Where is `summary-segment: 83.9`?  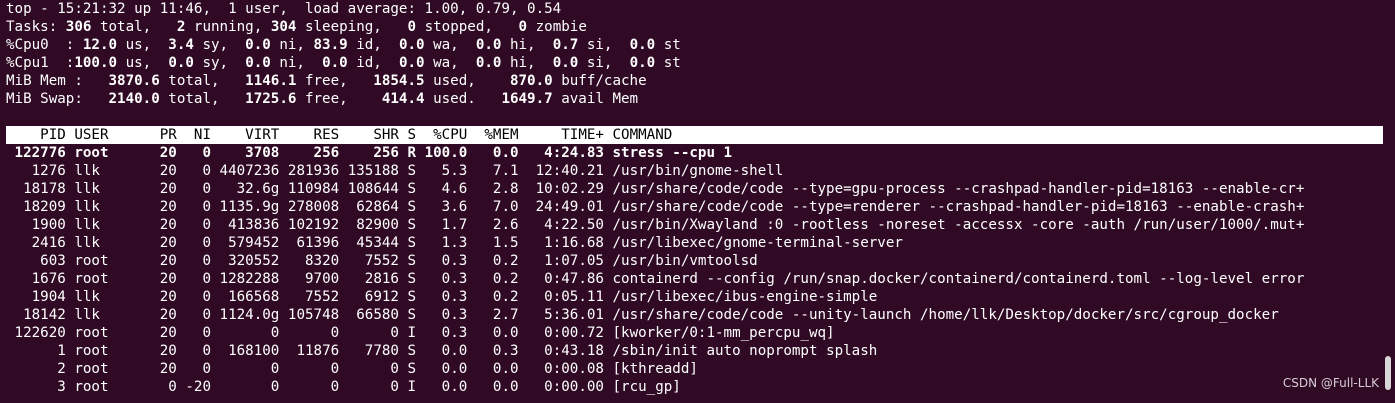
summary-segment: 83.9 is located at coordinates (330, 45).